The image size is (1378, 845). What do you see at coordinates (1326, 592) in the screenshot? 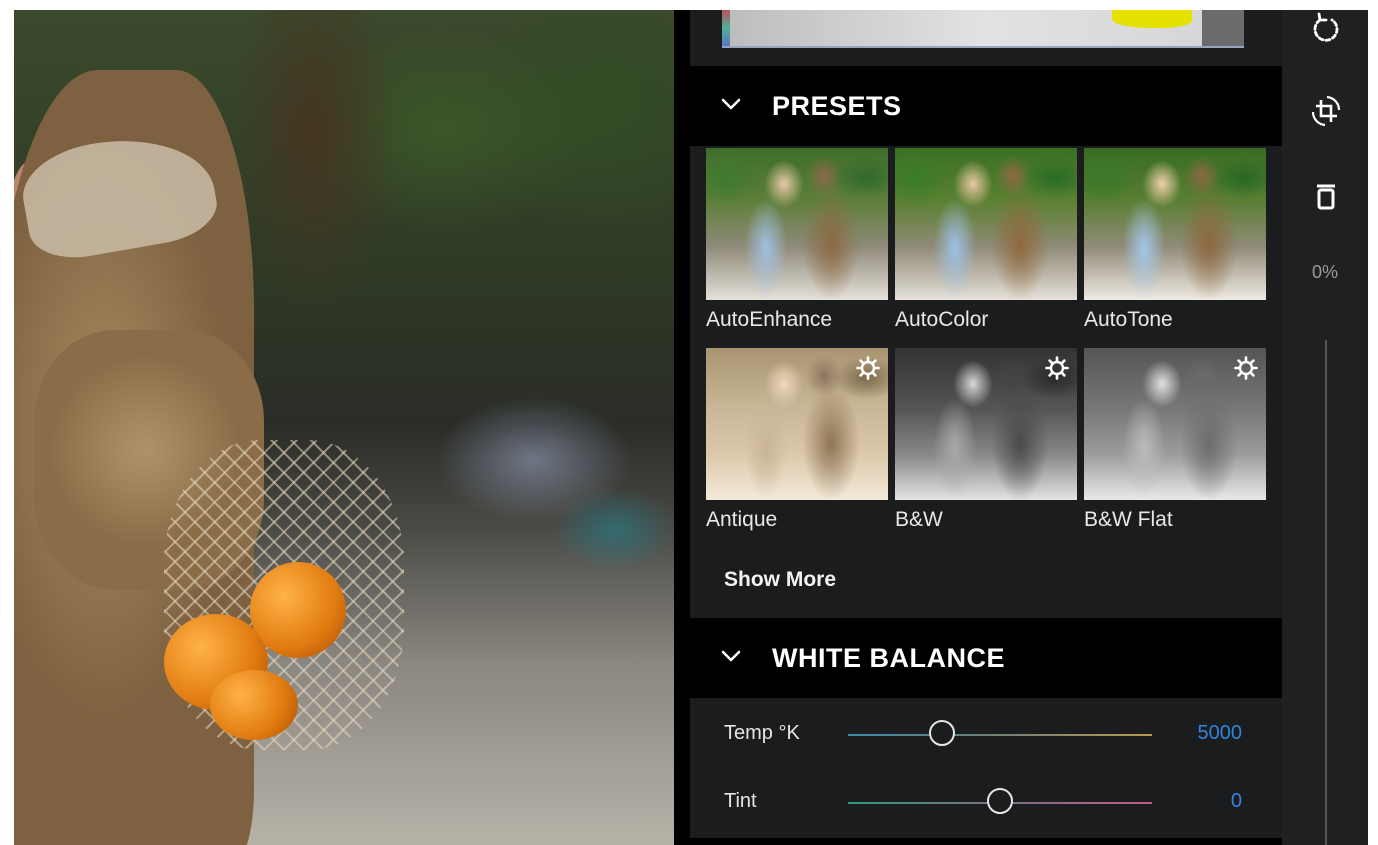
I see `zoom-slider-track` at bounding box center [1326, 592].